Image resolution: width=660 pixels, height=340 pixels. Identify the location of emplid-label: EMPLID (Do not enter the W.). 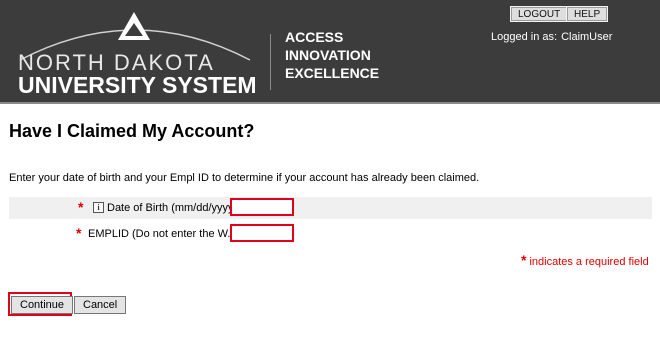
(161, 234).